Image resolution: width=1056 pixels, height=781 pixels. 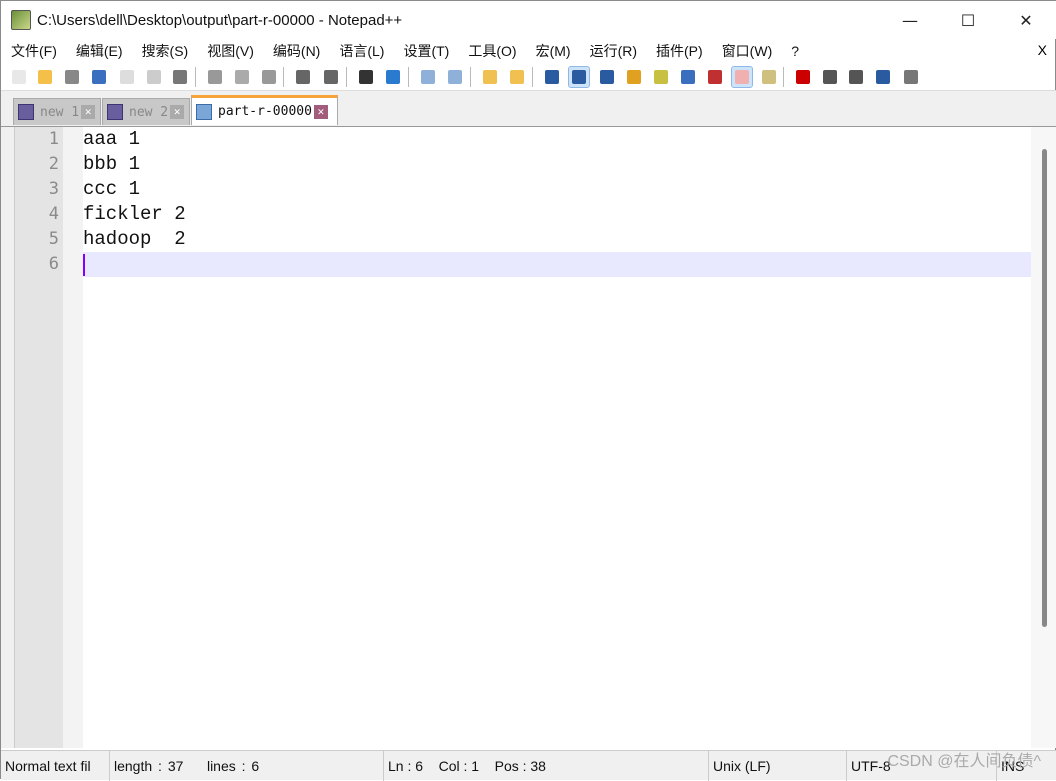 What do you see at coordinates (557, 264) in the screenshot?
I see `text-line` at bounding box center [557, 264].